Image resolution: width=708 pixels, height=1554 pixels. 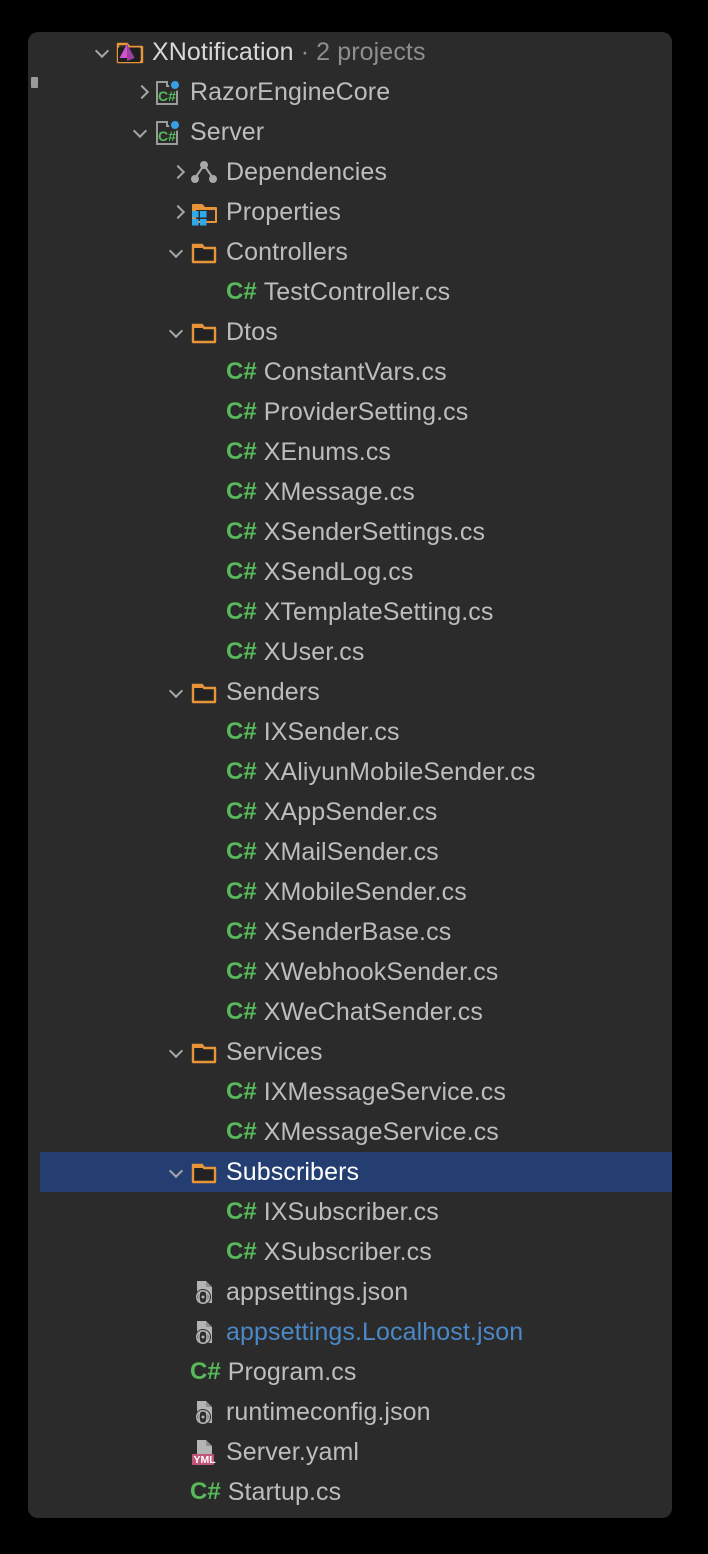 What do you see at coordinates (356, 132) in the screenshot?
I see `tree-row-server: C# Server` at bounding box center [356, 132].